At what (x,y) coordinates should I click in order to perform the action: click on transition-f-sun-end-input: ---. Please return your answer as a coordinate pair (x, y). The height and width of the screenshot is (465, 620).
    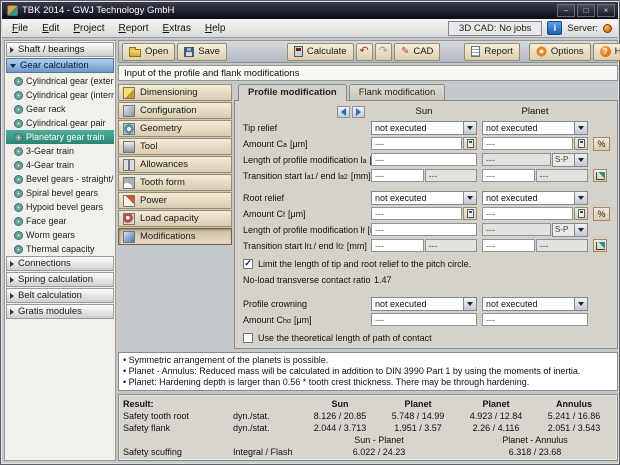
    Looking at the image, I should click on (450, 245).